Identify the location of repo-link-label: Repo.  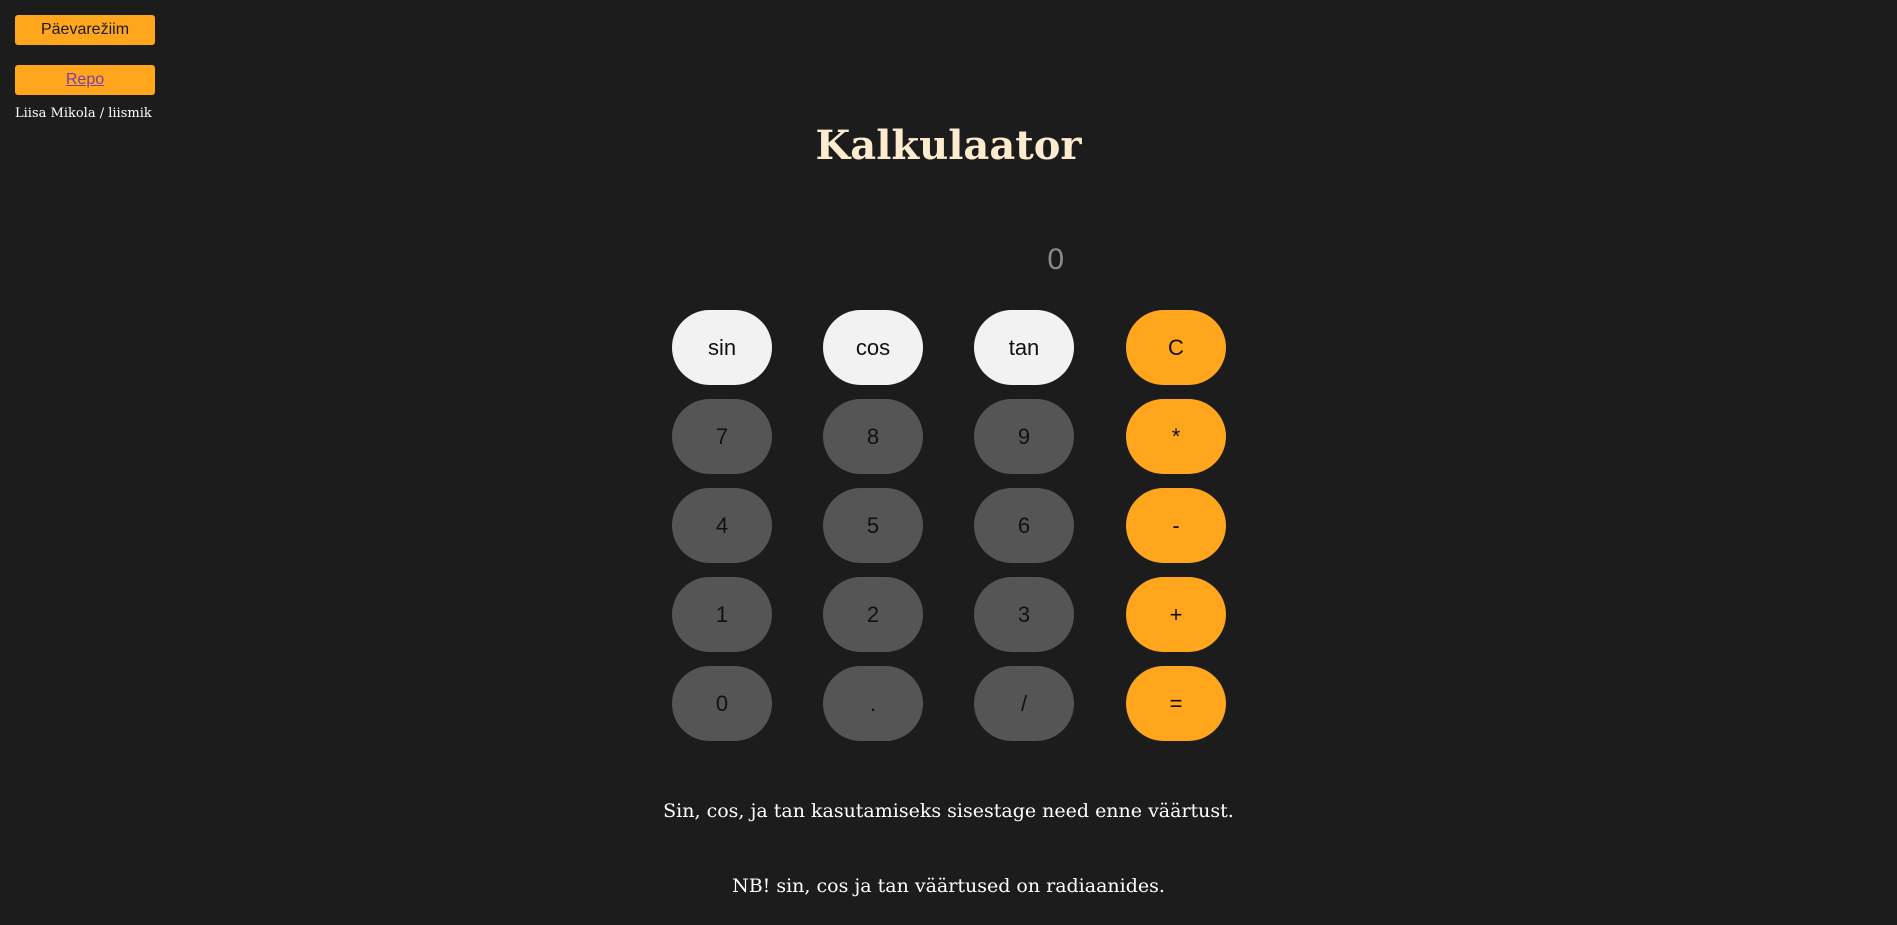
(85, 80).